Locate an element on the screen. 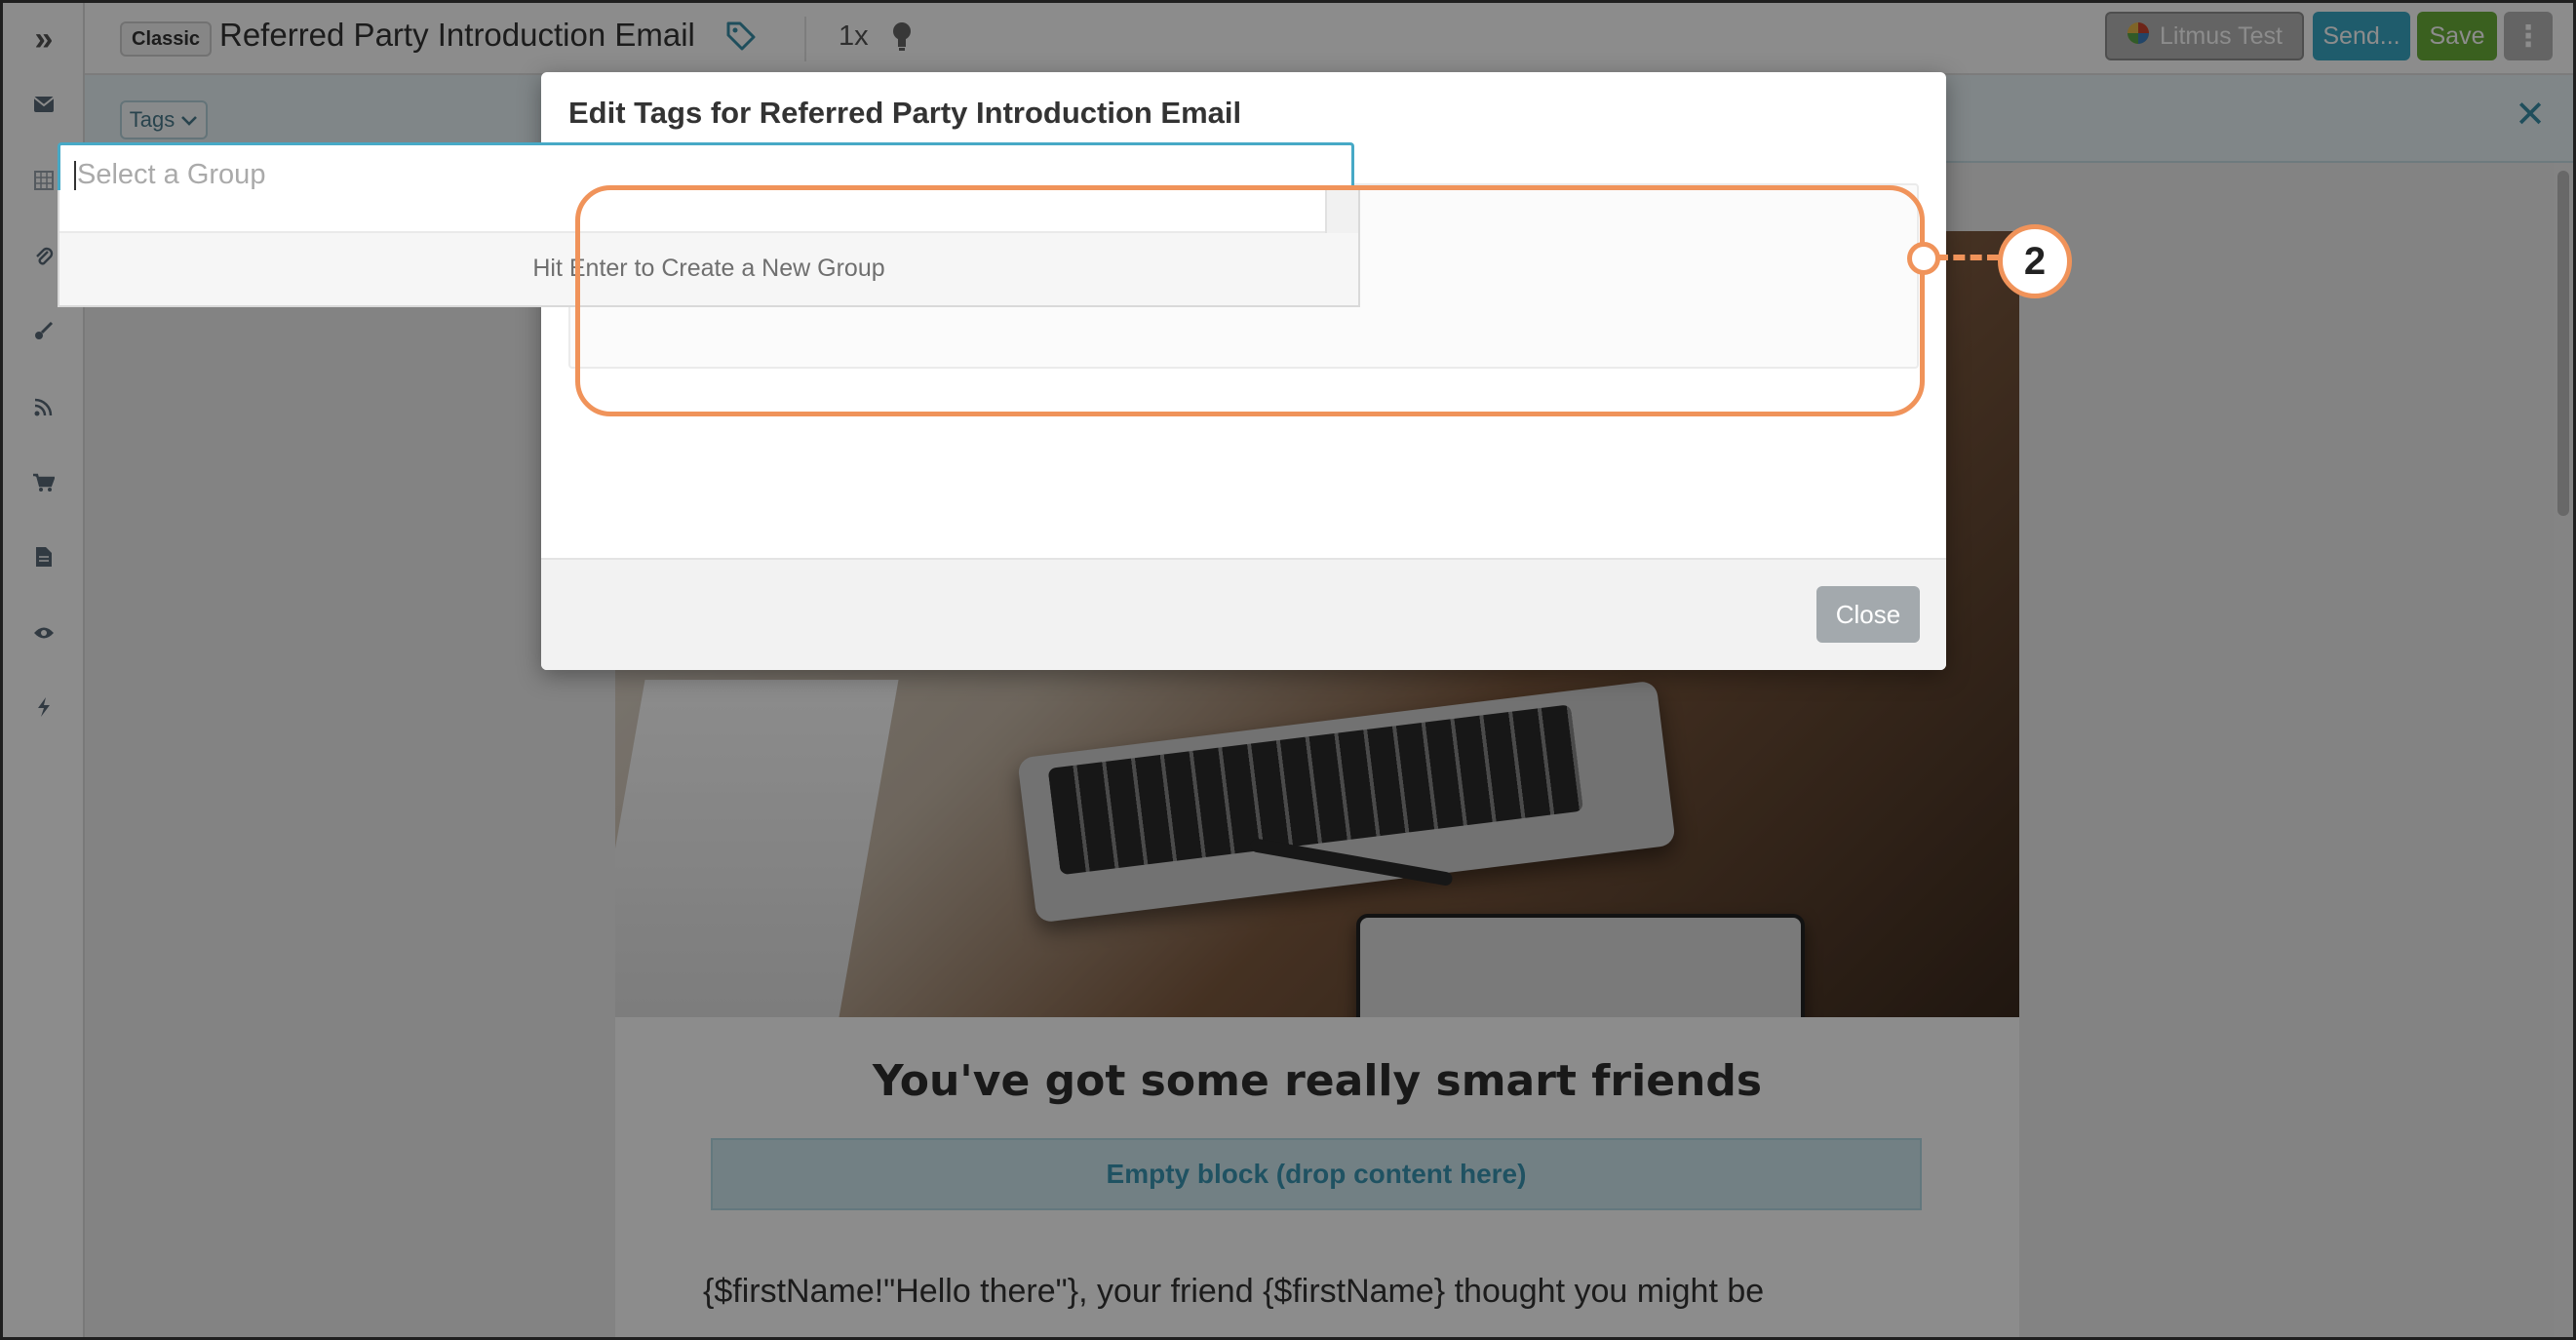 The height and width of the screenshot is (1340, 2576). annotation-connector is located at coordinates (1967, 258).